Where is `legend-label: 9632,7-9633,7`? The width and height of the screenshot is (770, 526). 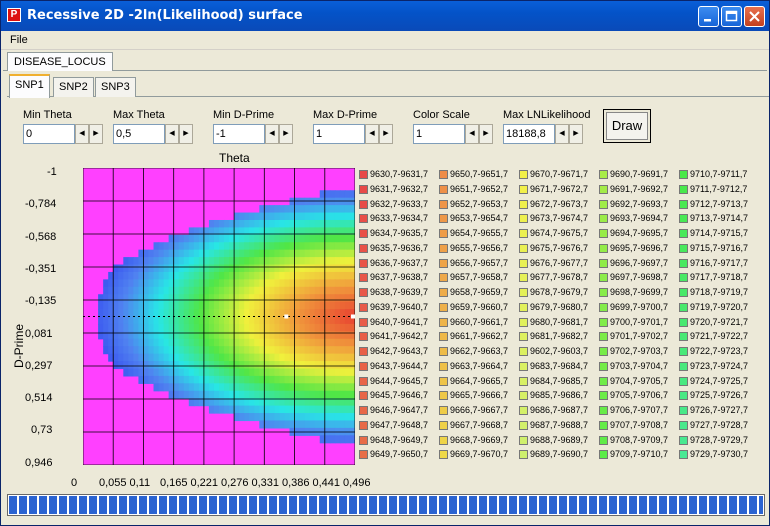
legend-label: 9632,7-9633,7 is located at coordinates (399, 203).